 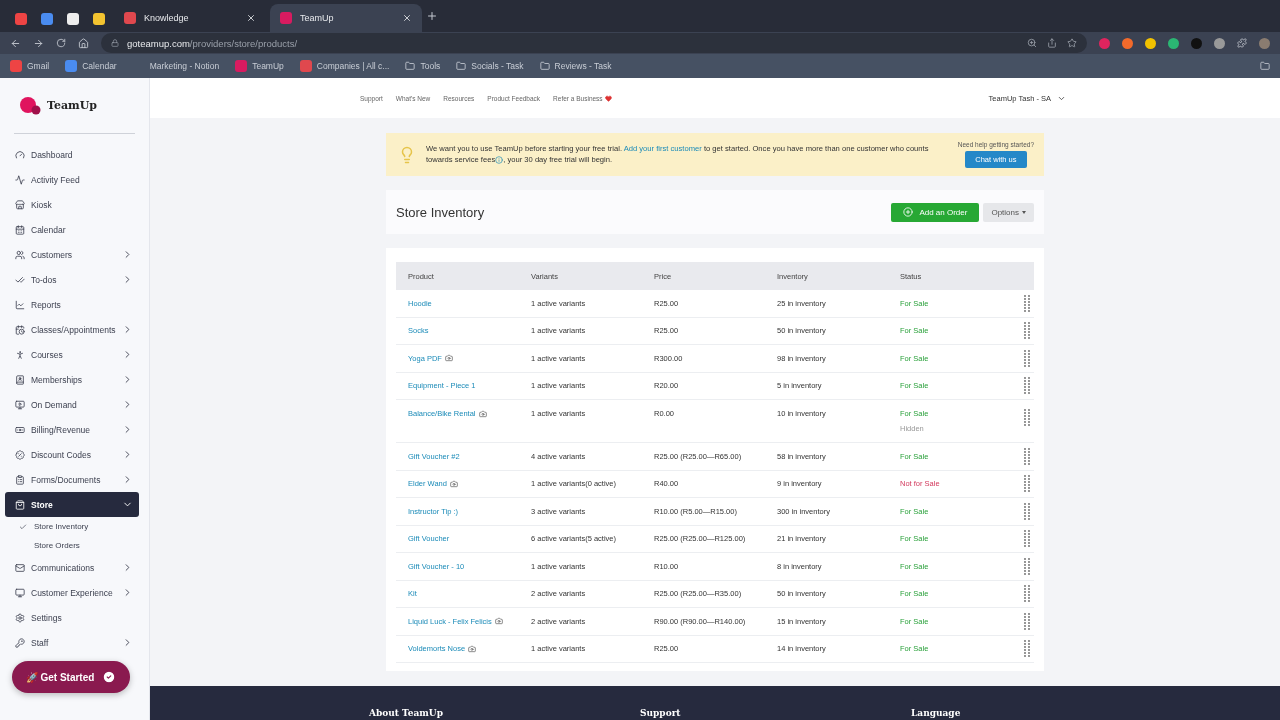 What do you see at coordinates (72, 354) in the screenshot?
I see `sidebar-item: Courses` at bounding box center [72, 354].